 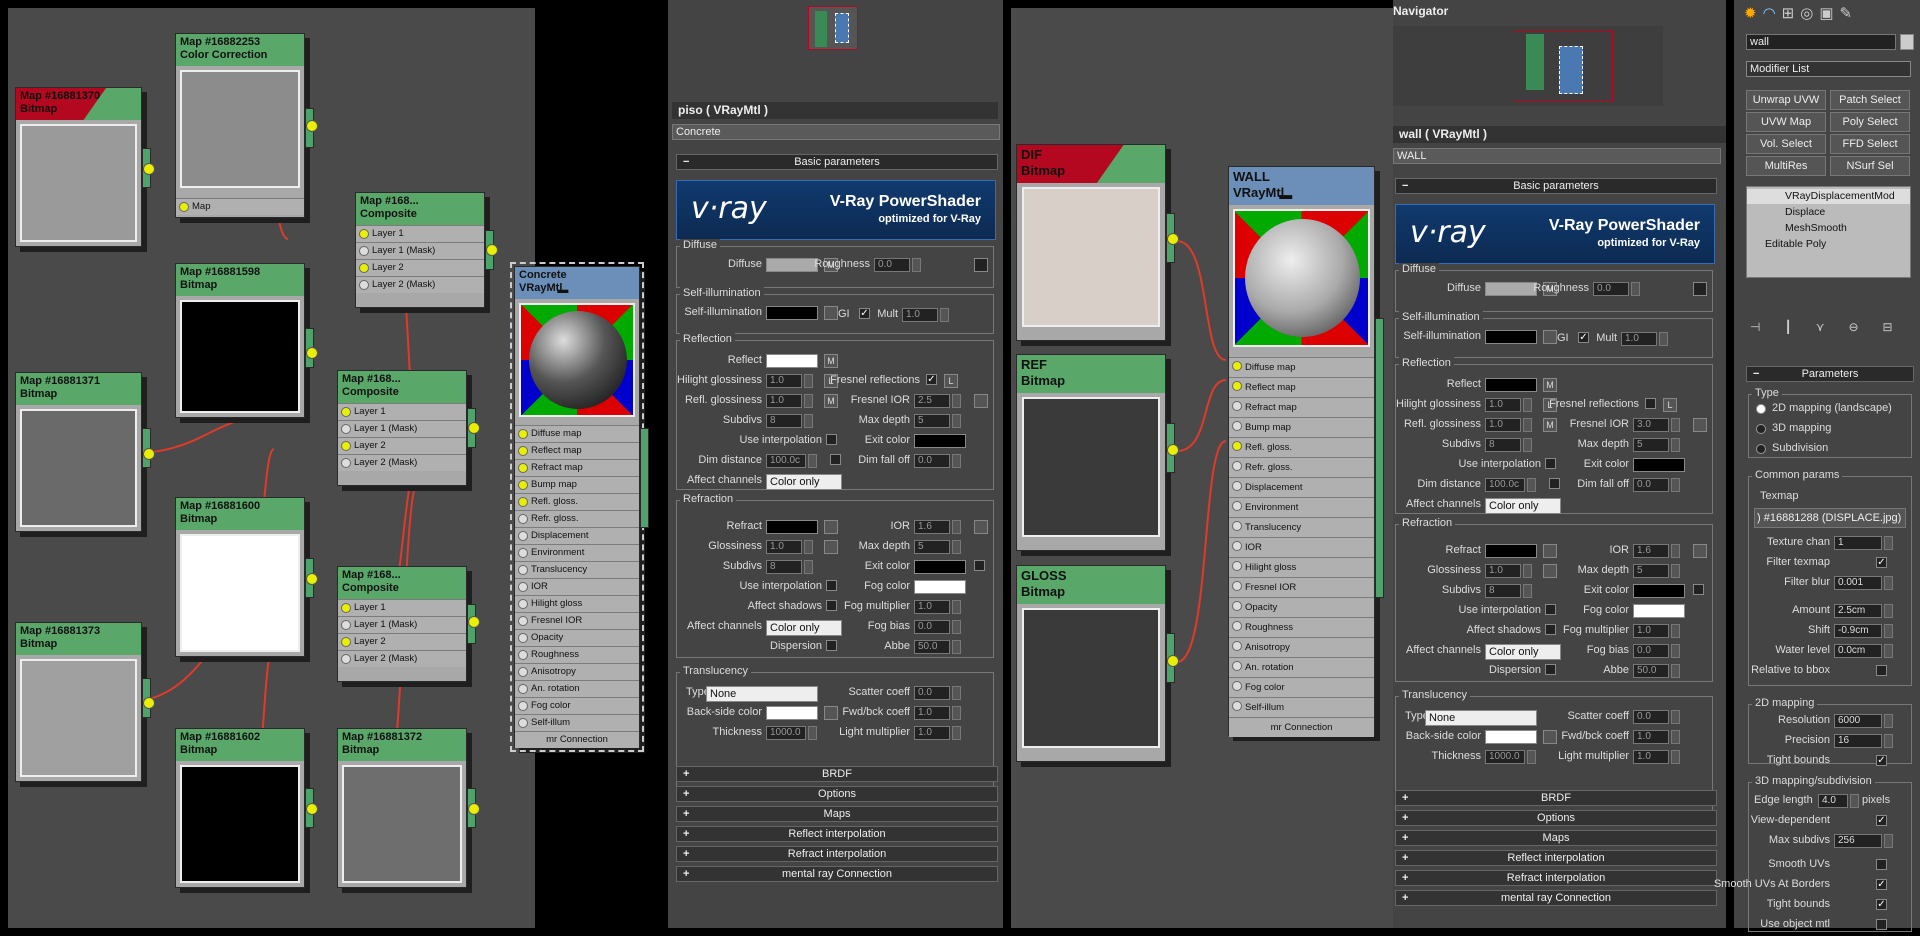 What do you see at coordinates (1786, 166) in the screenshot?
I see `modifier-button: MultiRes` at bounding box center [1786, 166].